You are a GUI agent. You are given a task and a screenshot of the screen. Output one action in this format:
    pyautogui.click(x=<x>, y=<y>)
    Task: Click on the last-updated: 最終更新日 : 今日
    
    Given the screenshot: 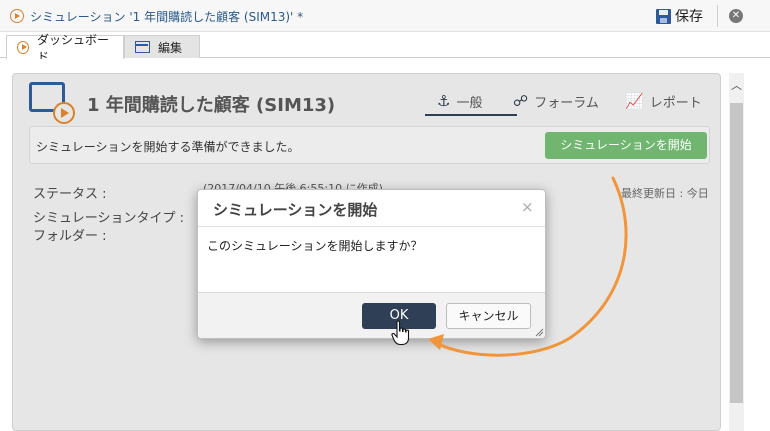 What is the action you would take?
    pyautogui.click(x=665, y=193)
    